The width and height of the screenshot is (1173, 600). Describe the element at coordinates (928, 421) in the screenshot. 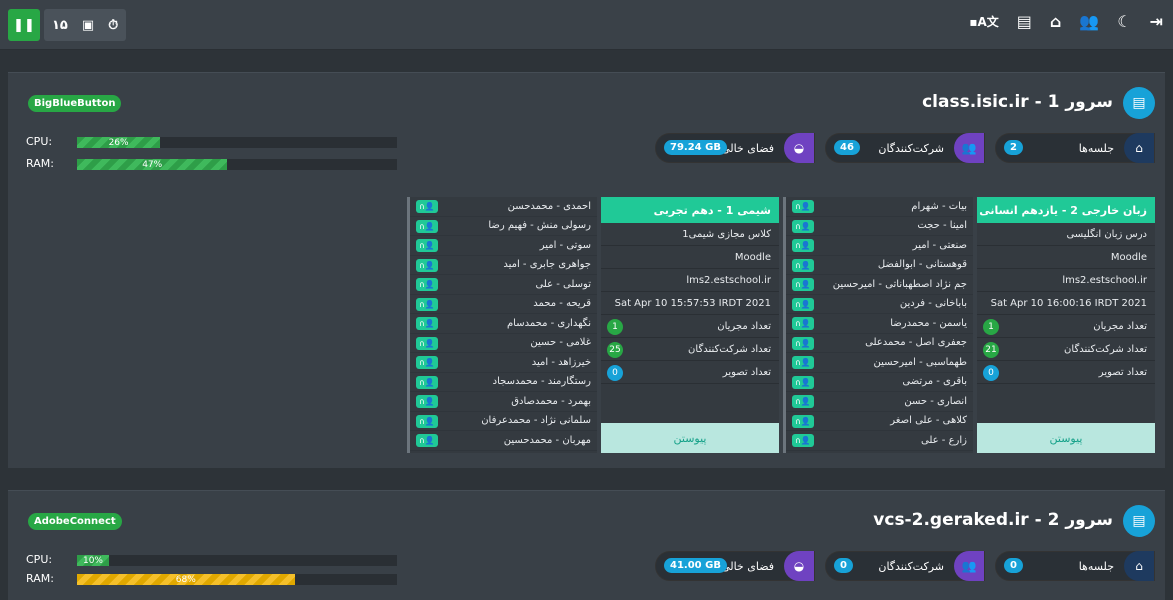

I see `user-name: کلاهی - علی اصغر` at that location.